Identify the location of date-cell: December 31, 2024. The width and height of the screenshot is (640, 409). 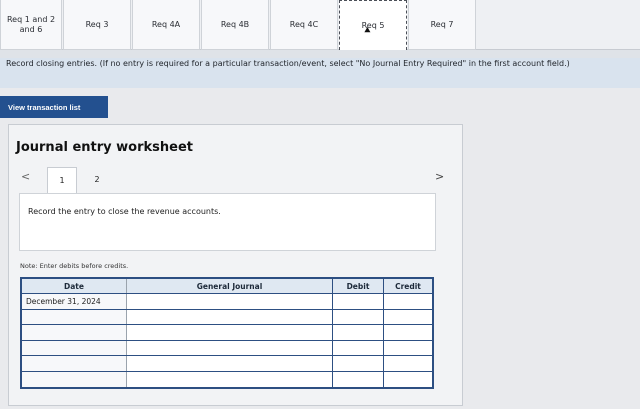
(74, 301).